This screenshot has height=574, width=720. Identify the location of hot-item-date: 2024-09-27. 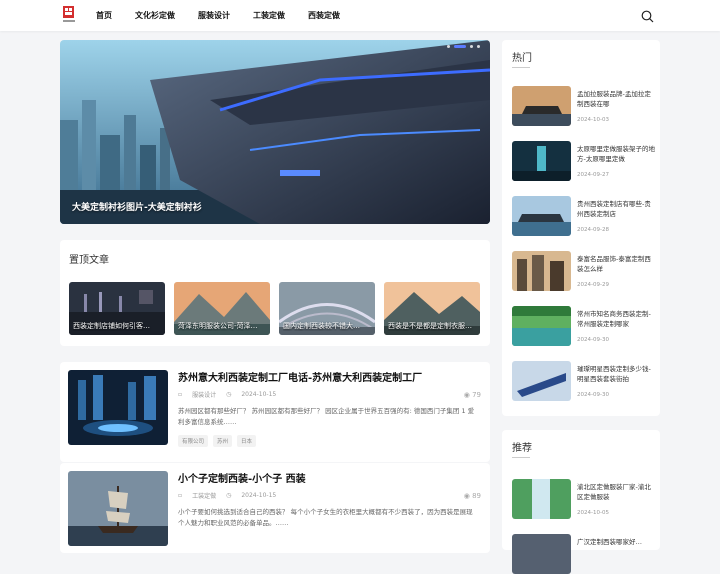
(593, 175).